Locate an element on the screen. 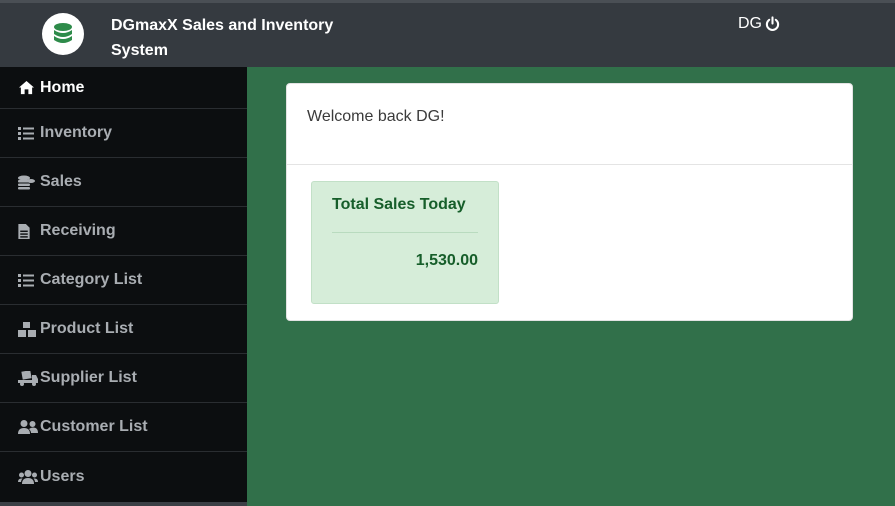  sidebar-item-users: Users is located at coordinates (123, 476).